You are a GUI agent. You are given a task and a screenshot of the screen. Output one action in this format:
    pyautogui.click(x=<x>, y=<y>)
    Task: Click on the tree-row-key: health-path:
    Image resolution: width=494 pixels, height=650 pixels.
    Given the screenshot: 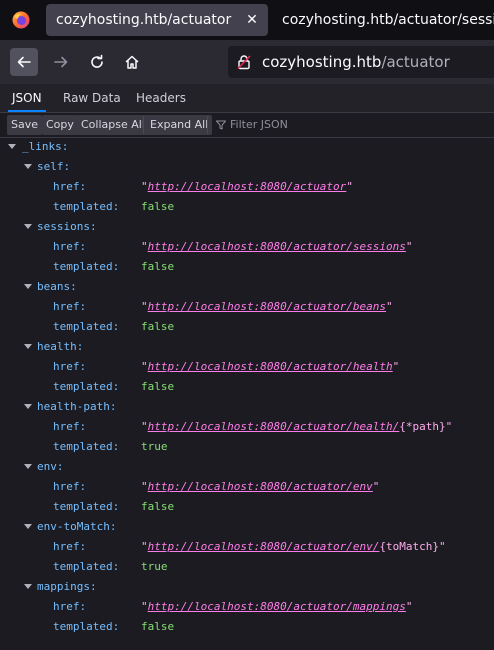 What is the action you would take?
    pyautogui.click(x=247, y=407)
    